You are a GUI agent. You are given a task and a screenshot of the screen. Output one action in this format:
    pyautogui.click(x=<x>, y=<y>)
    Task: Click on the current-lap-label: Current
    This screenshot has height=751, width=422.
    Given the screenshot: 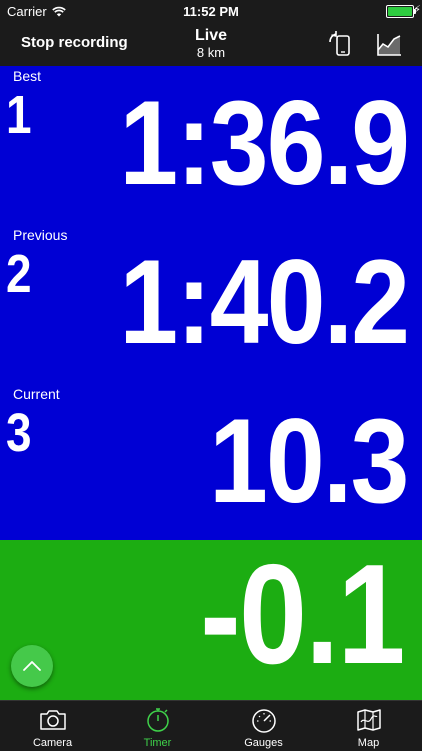 What is the action you would take?
    pyautogui.click(x=36, y=394)
    